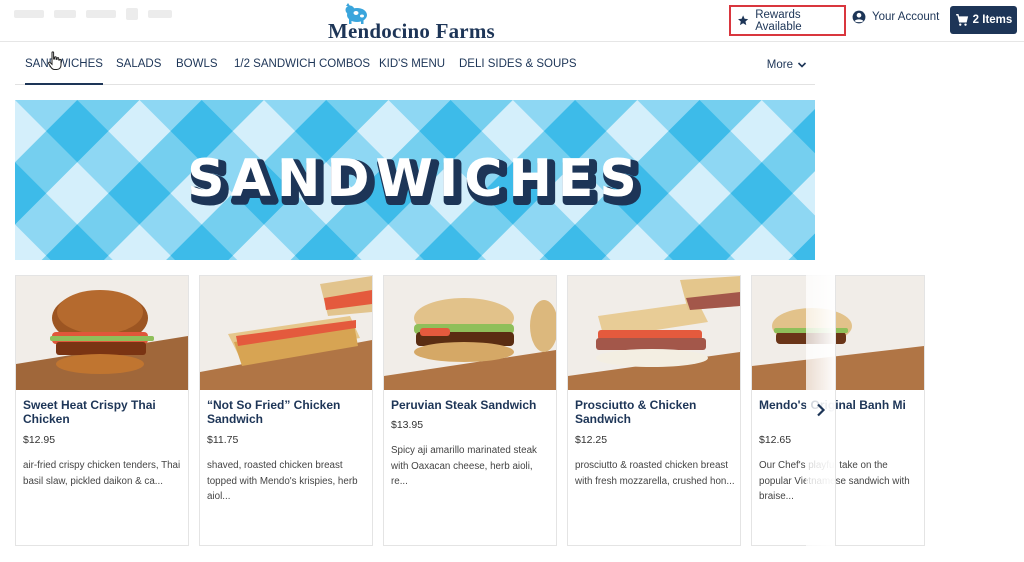 This screenshot has height=562, width=1024. Describe the element at coordinates (859, 17) in the screenshot. I see `user-circle-icon` at that location.